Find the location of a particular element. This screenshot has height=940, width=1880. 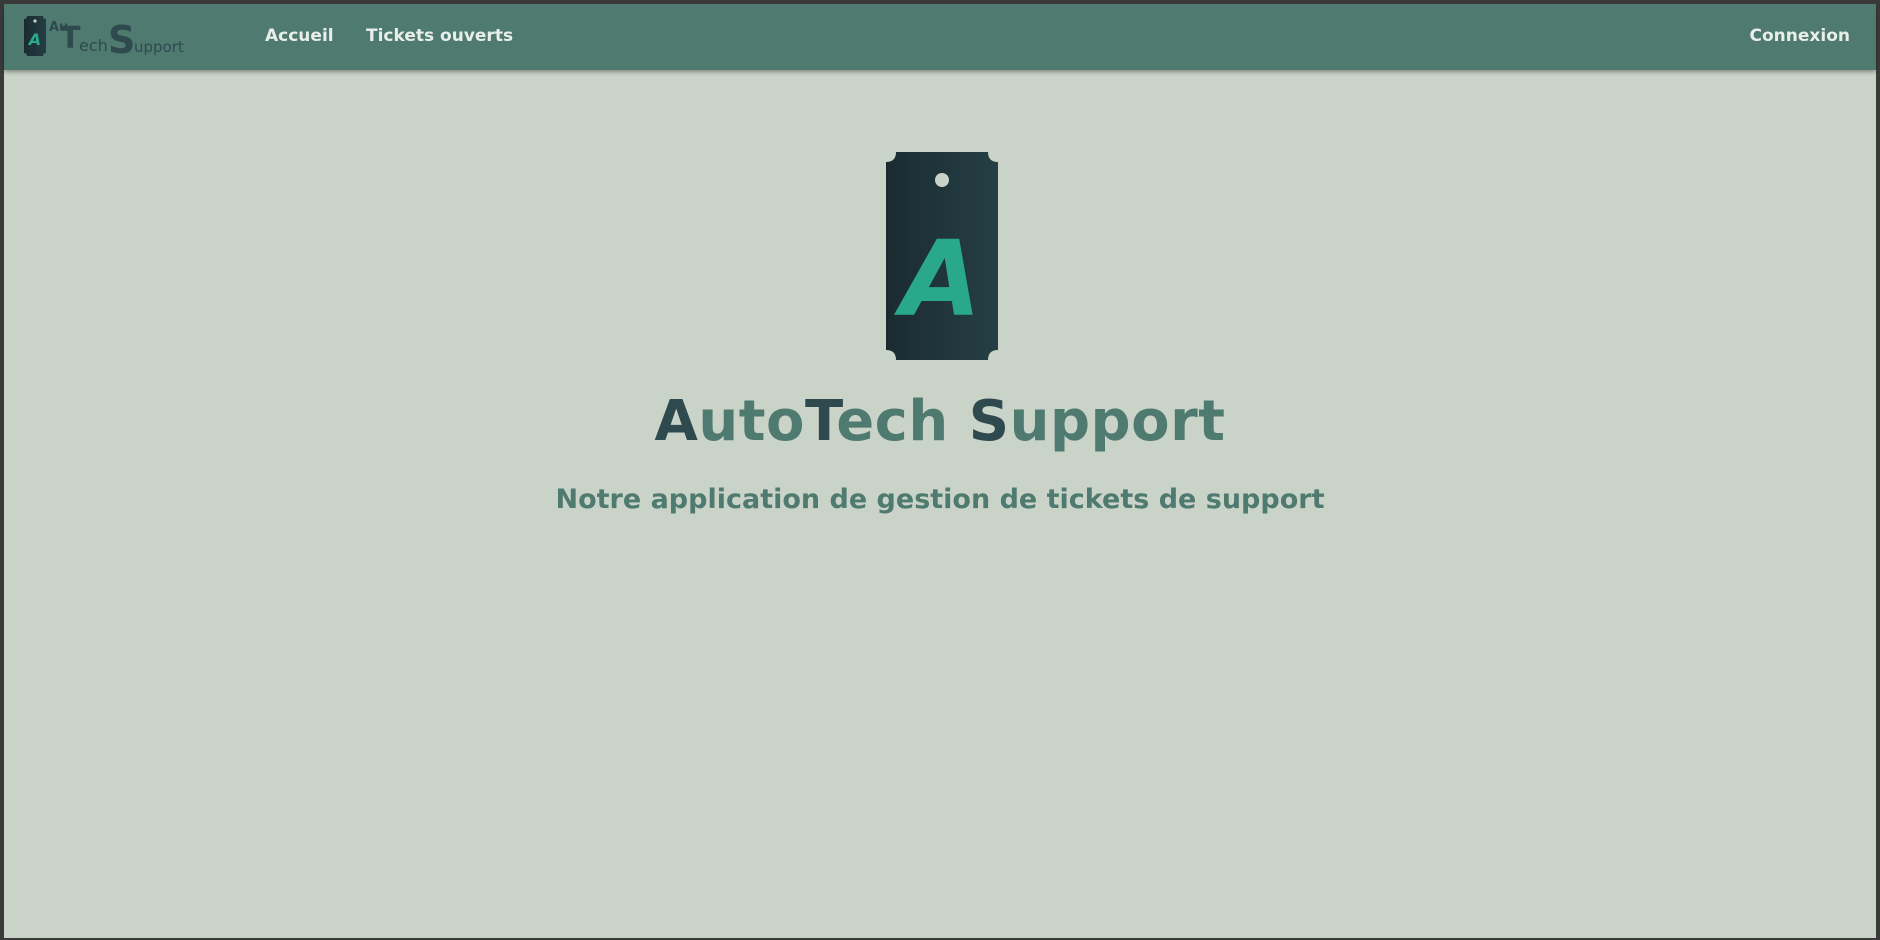

brand-text-upport: upport is located at coordinates (159, 47).